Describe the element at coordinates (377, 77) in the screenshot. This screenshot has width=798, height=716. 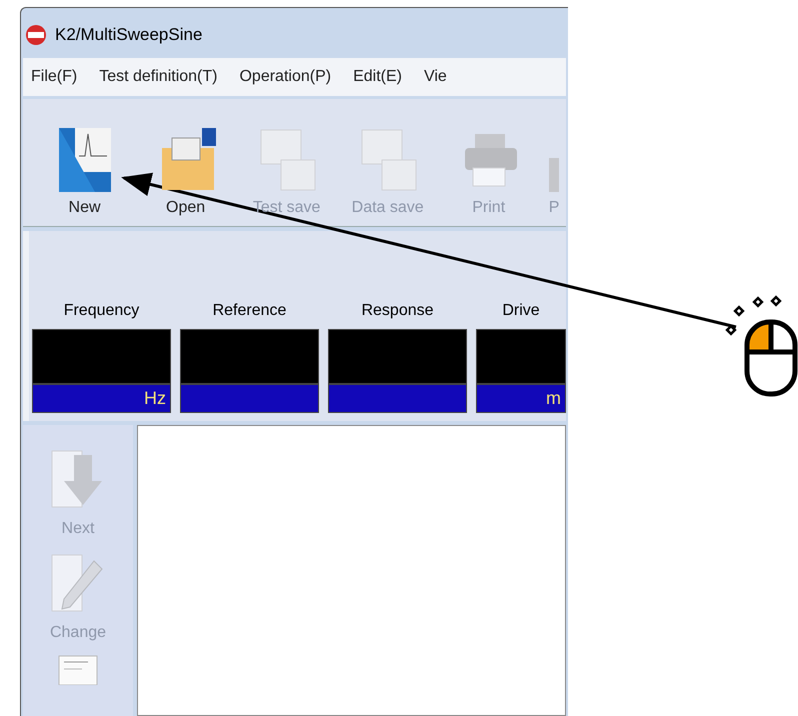
I see `menu-item: Edit(E)` at that location.